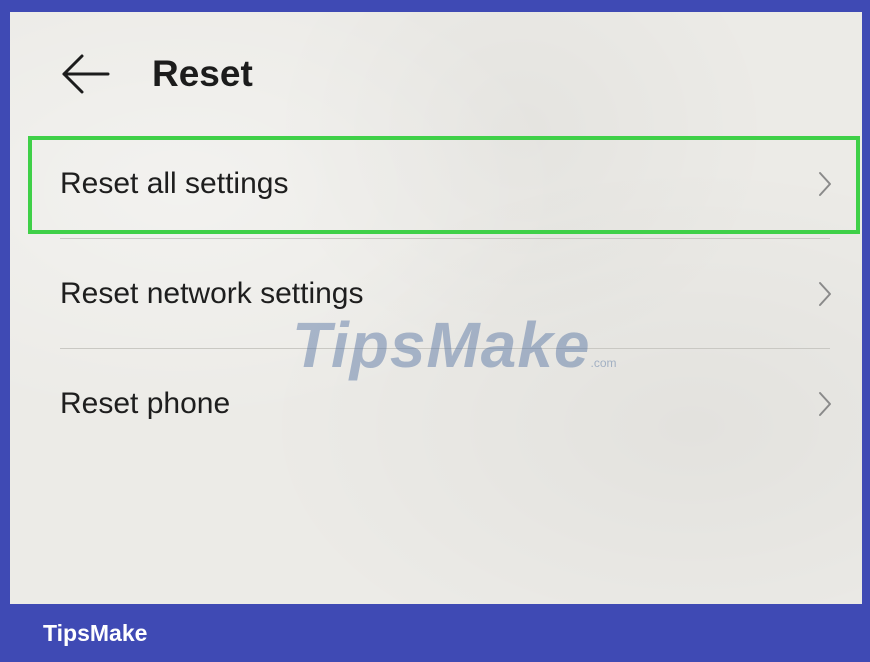  I want to click on menu-item-reset-network-settings: Reset network settings, so click(444, 294).